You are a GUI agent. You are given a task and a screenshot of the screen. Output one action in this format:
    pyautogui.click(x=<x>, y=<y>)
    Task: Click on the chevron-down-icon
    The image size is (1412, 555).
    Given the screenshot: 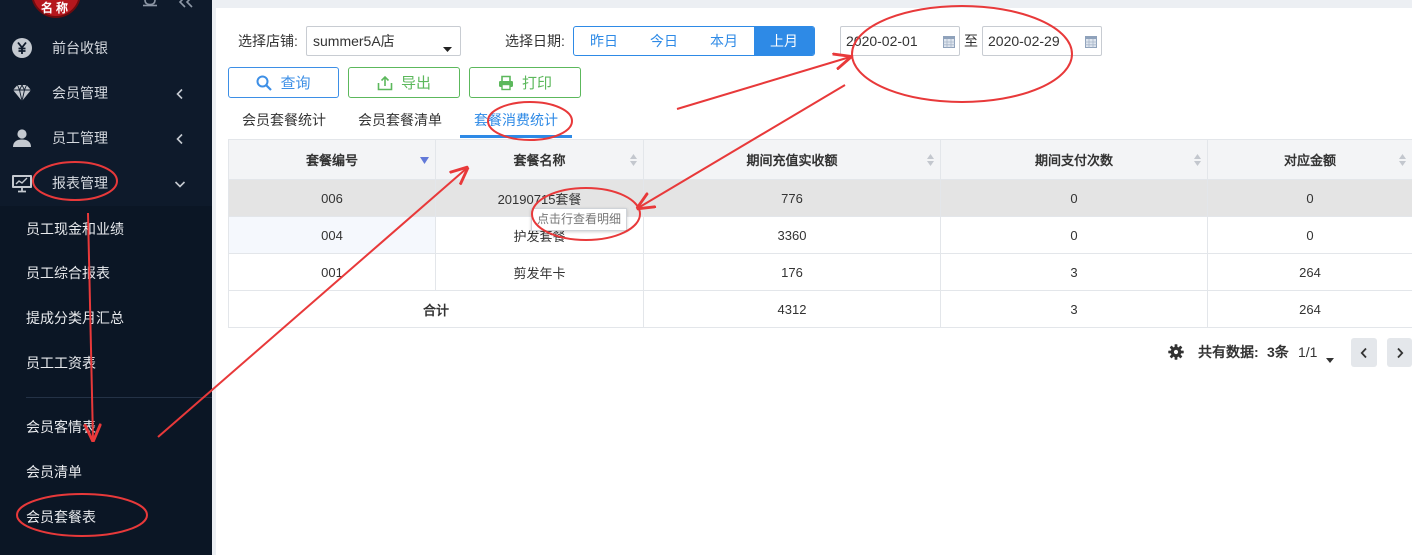 What is the action you would take?
    pyautogui.click(x=180, y=183)
    